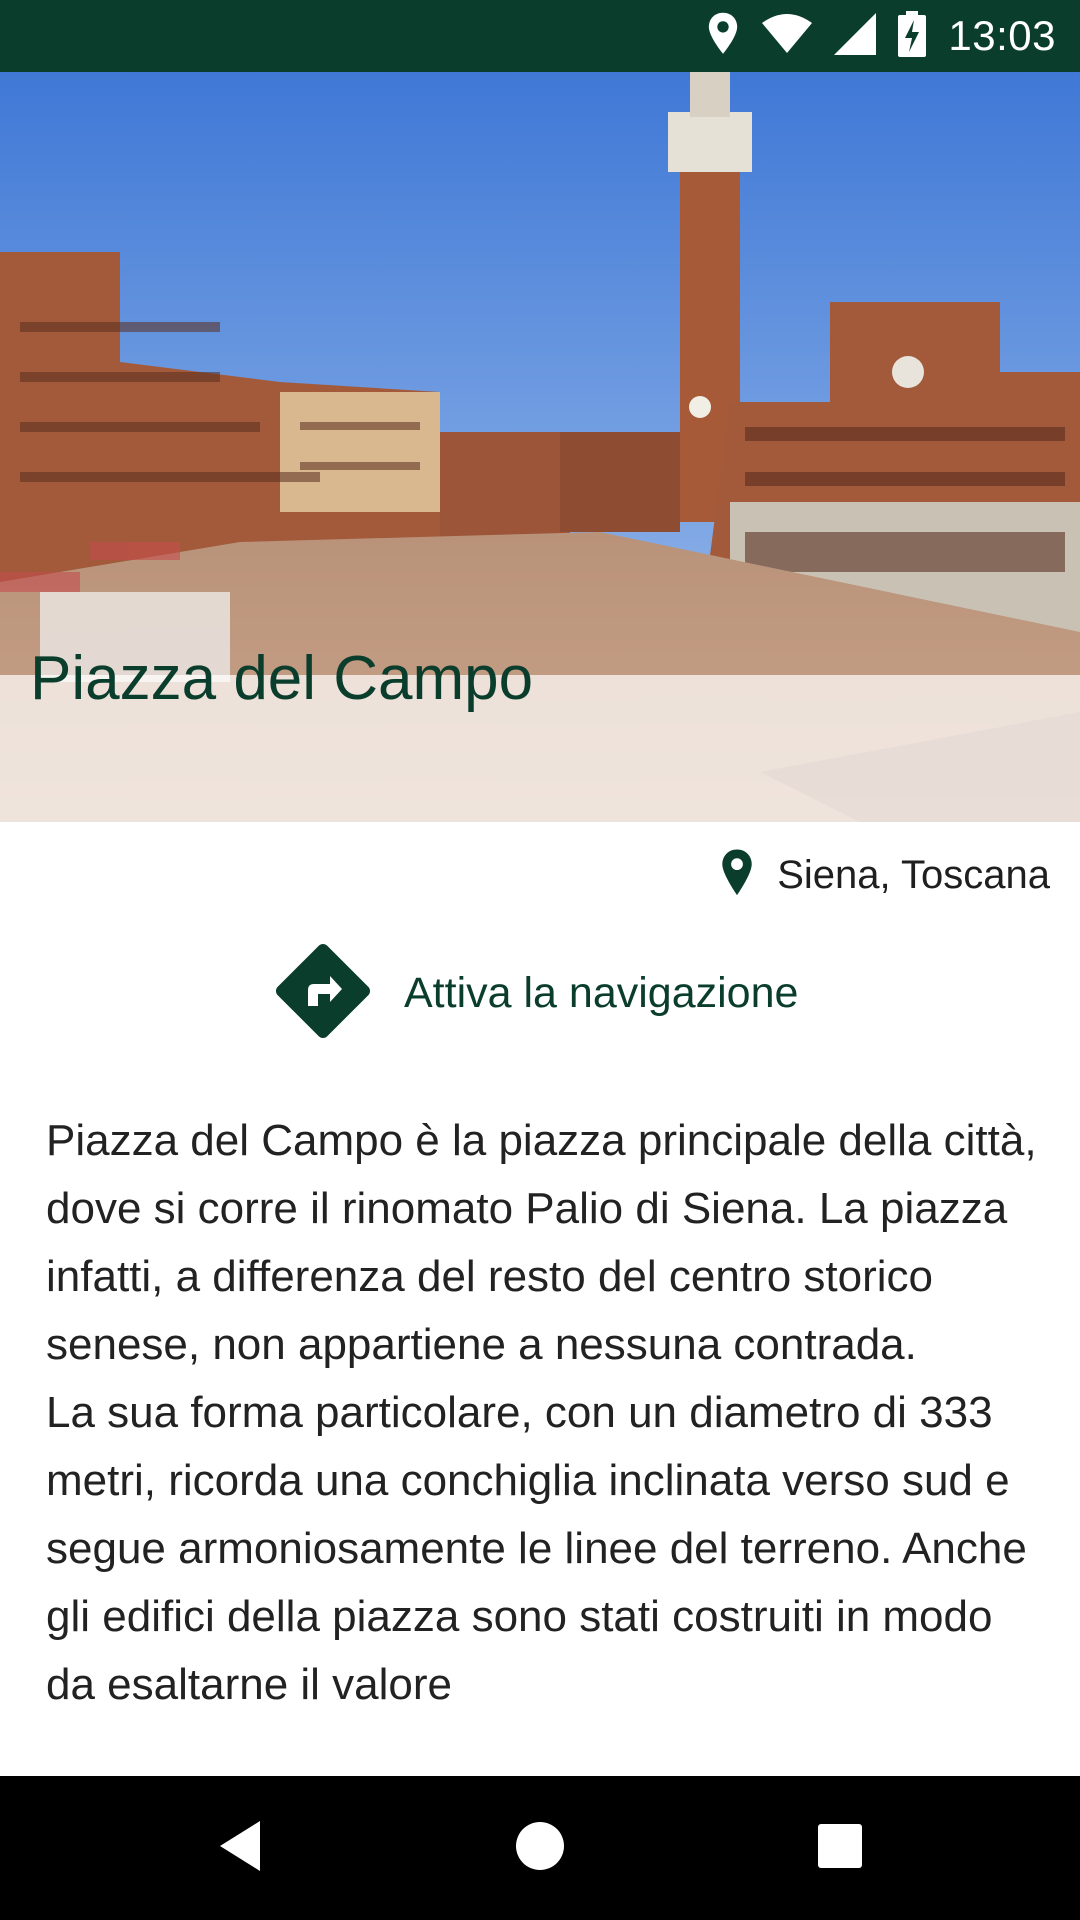 The image size is (1080, 1920). I want to click on battery-charging-icon, so click(912, 36).